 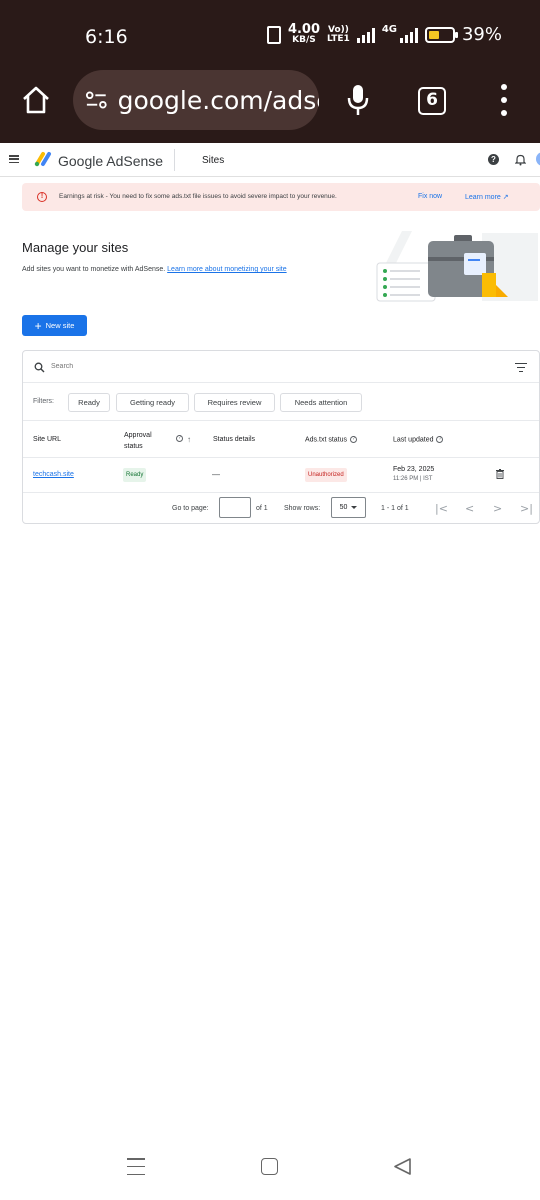 I want to click on site-url-link: techcash.site, so click(x=53, y=474).